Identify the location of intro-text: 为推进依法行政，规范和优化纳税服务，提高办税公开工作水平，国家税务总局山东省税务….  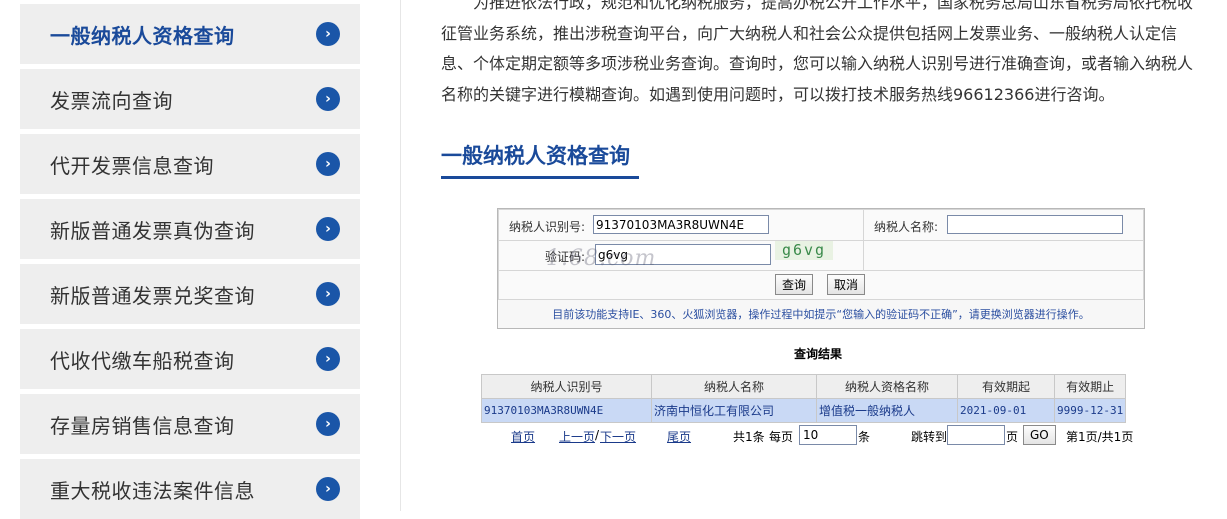
(821, 55).